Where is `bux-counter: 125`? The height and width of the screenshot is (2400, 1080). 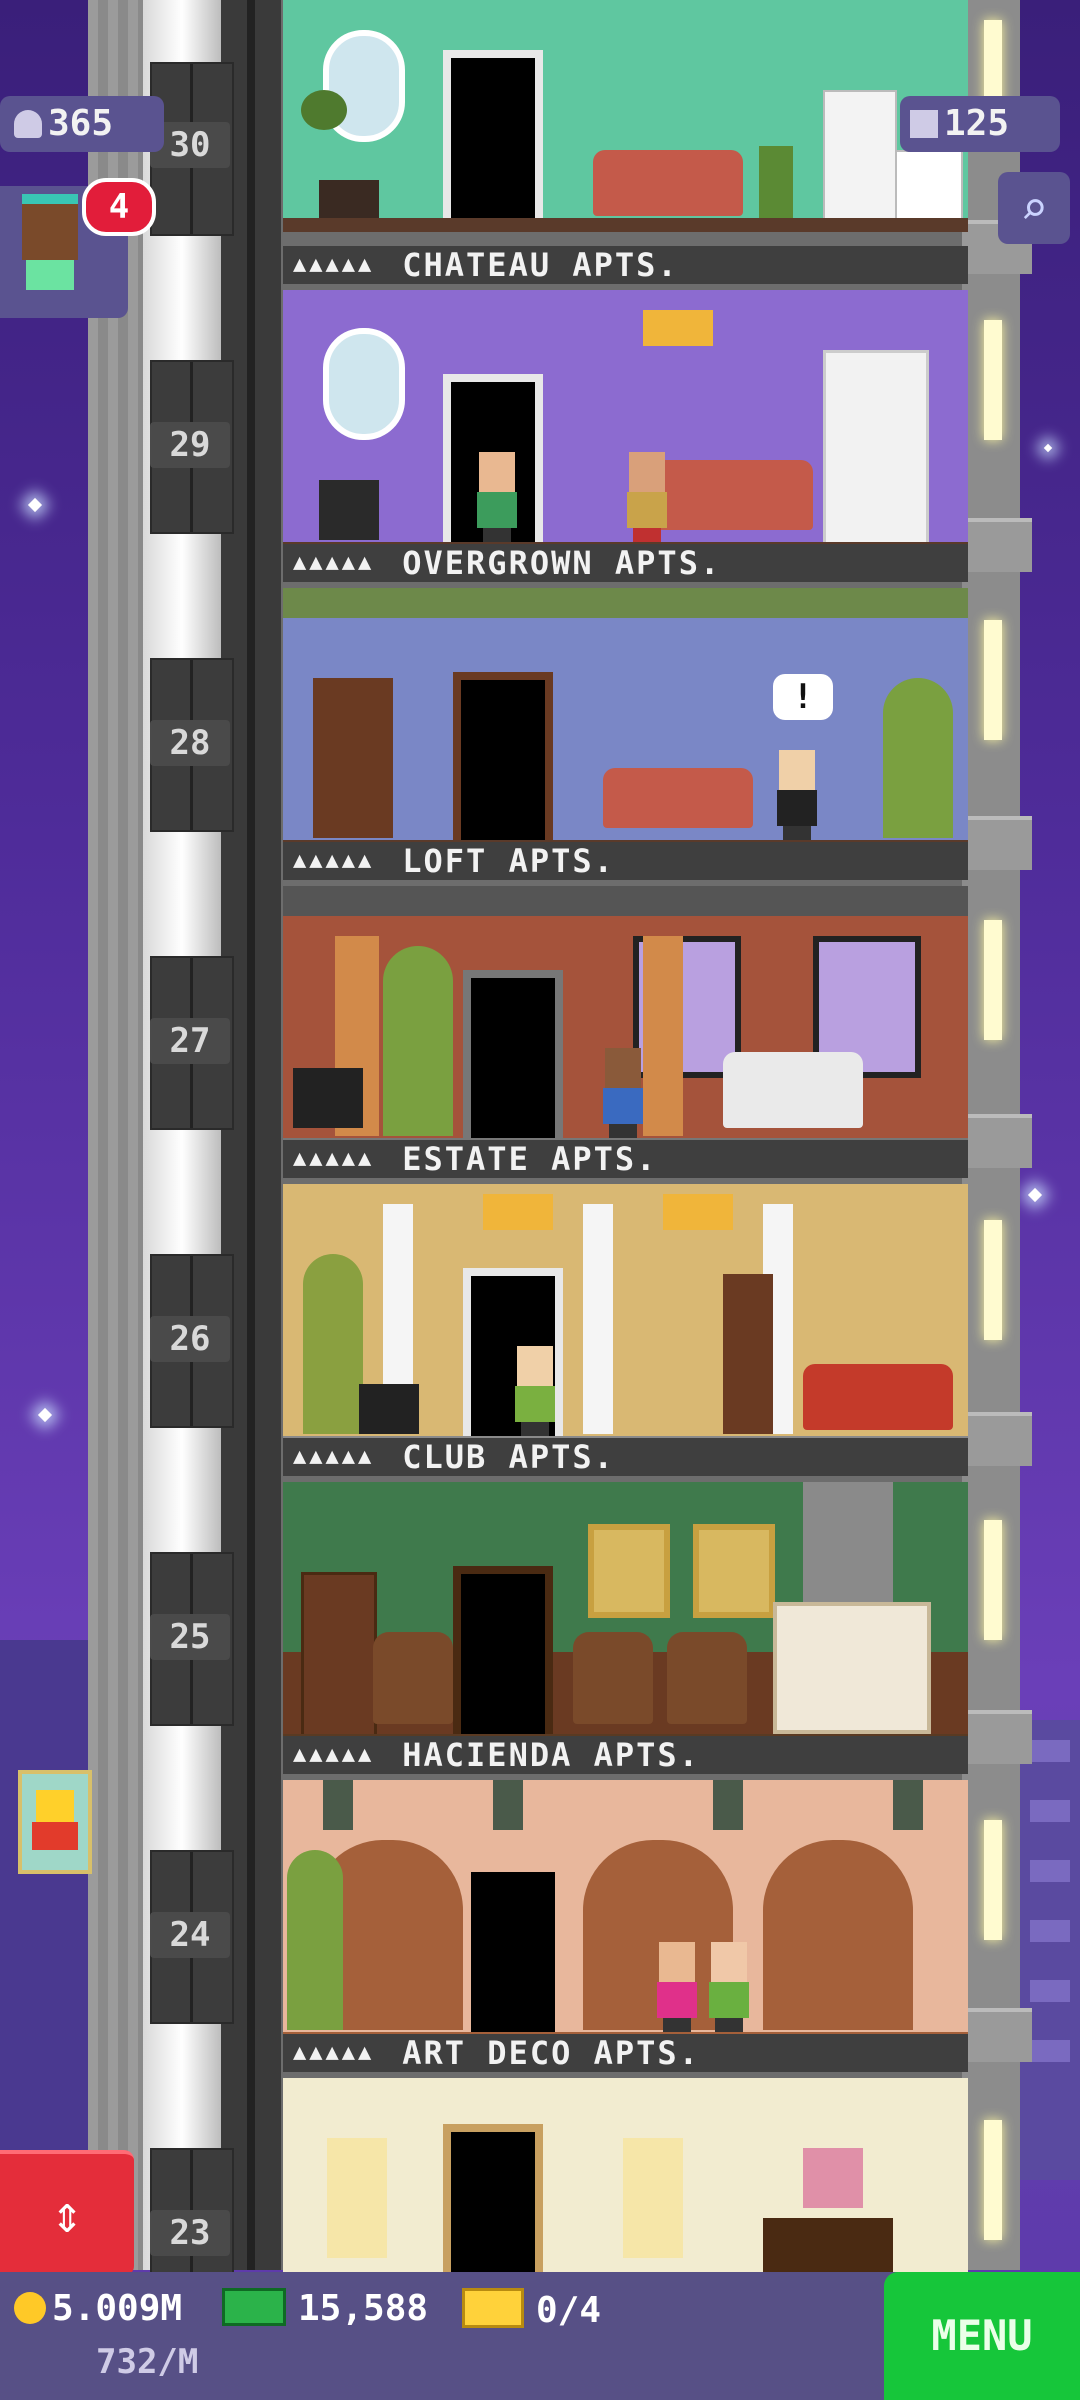 bux-counter: 125 is located at coordinates (980, 124).